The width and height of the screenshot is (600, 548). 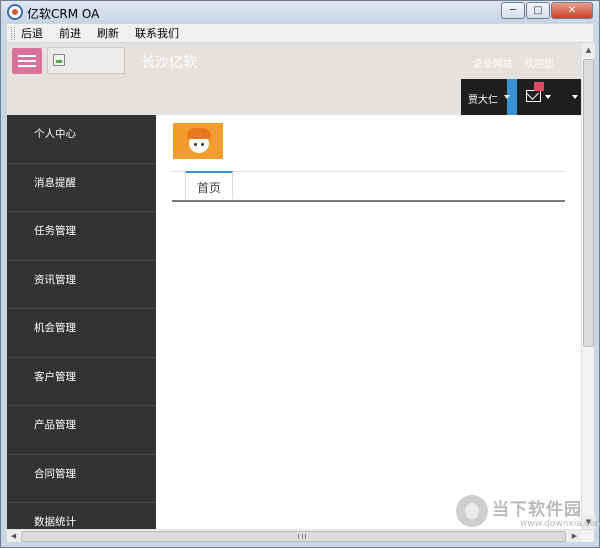 What do you see at coordinates (13, 536) in the screenshot?
I see `scroll-left-arrow-icon: ◀` at bounding box center [13, 536].